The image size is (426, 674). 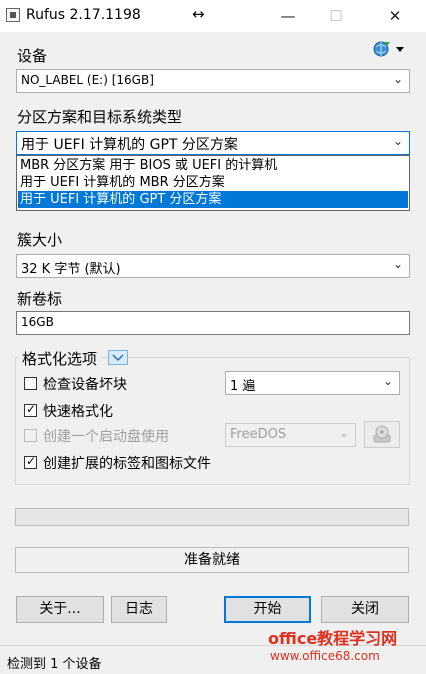 I want to click on check-bad-blocks-label: 检查设备坏块, so click(x=85, y=385).